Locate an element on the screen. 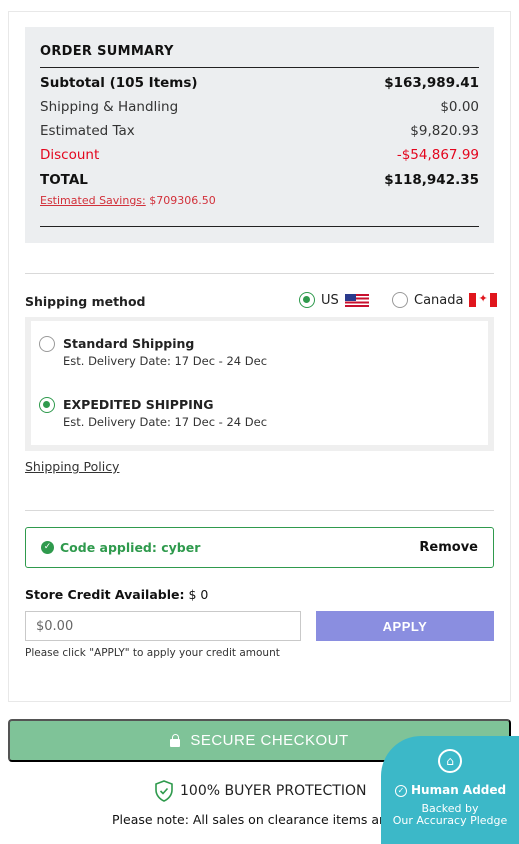 The image size is (519, 844). secure-checkout-label: SECURE CHECKOUT is located at coordinates (269, 740).